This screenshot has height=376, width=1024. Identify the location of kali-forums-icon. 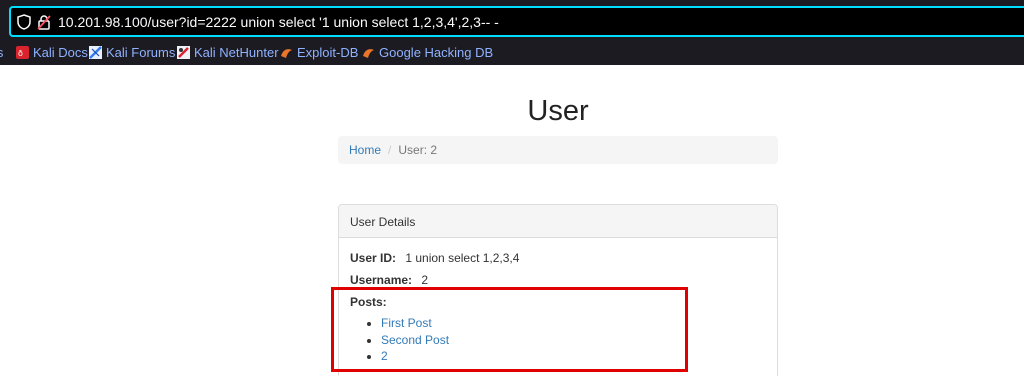
(95, 52).